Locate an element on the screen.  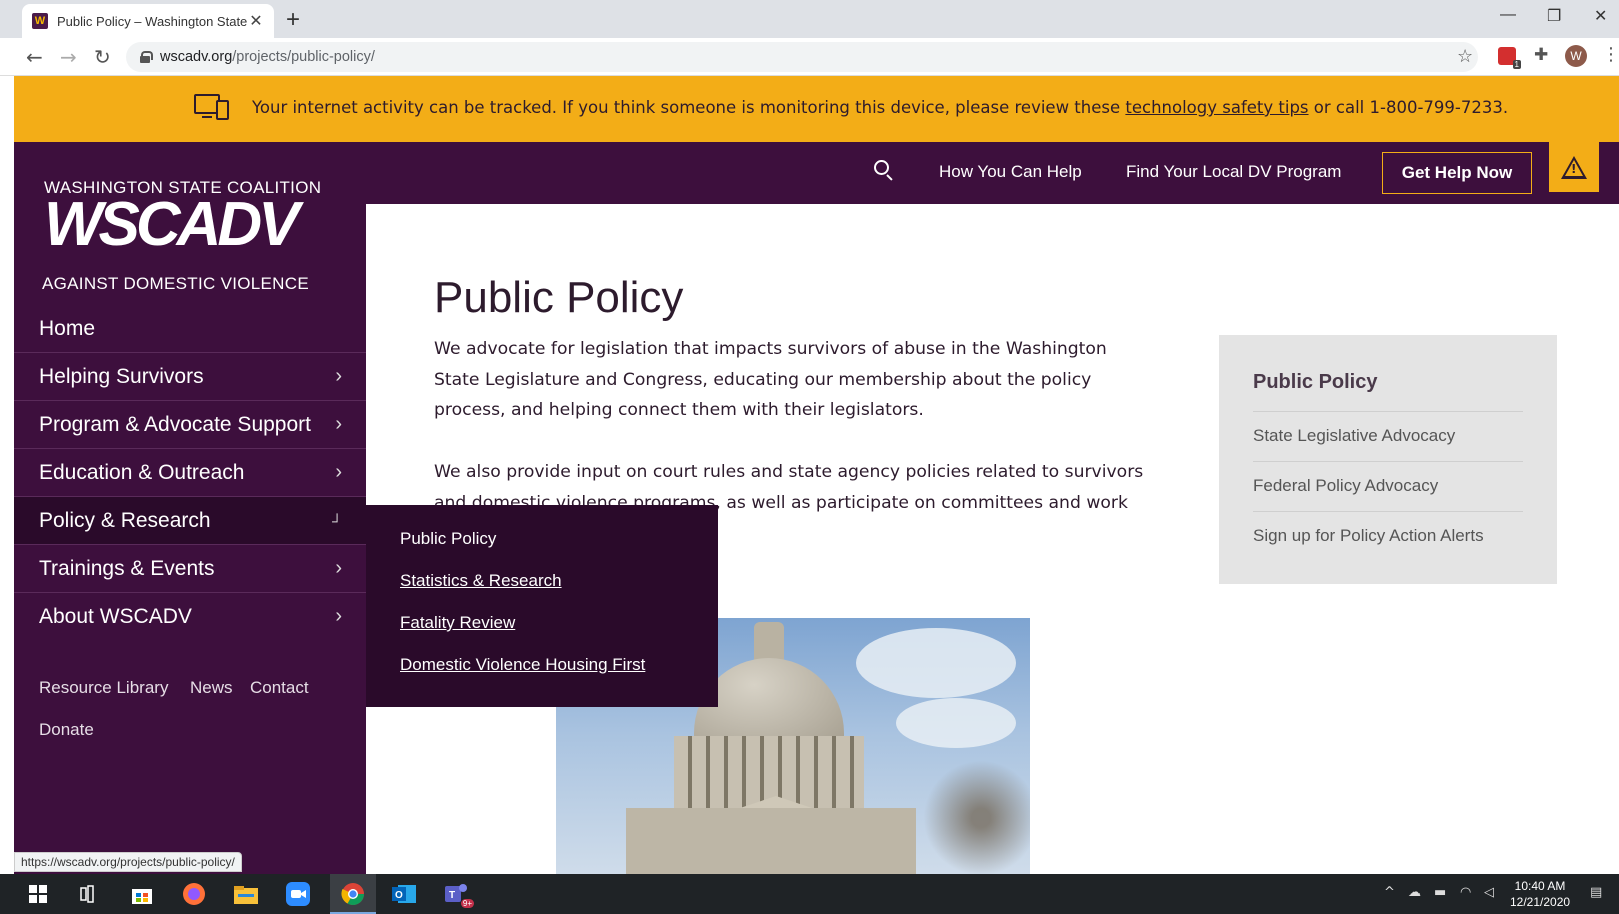
contact-link: Contact is located at coordinates (279, 688).